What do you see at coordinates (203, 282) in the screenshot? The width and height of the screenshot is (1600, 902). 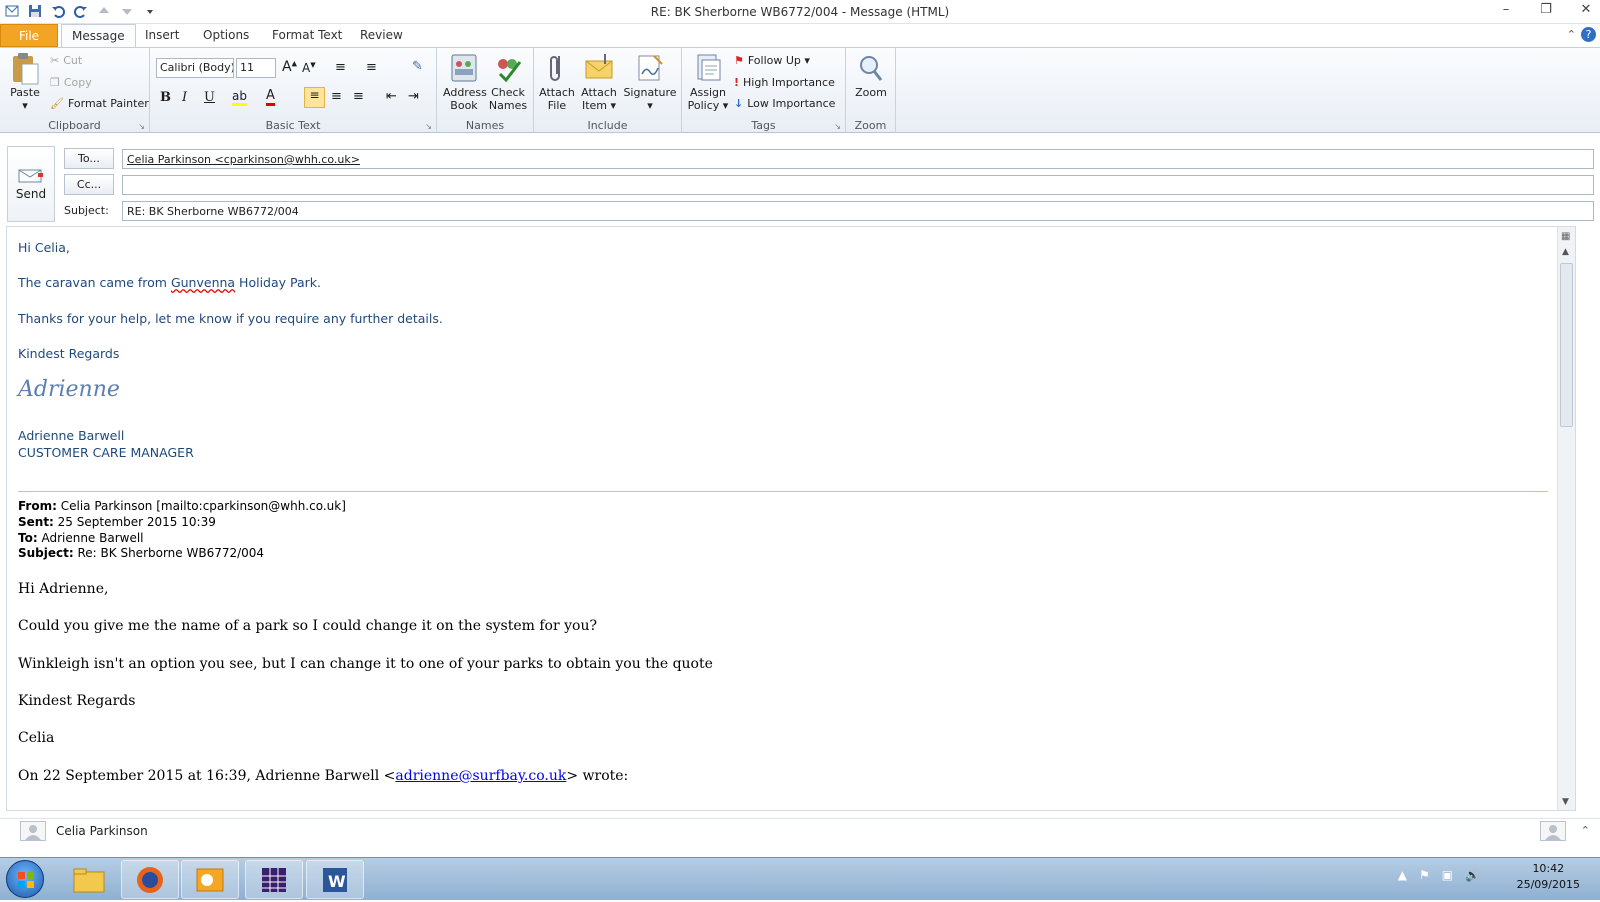 I see `misspelled-word: Gunvenna` at bounding box center [203, 282].